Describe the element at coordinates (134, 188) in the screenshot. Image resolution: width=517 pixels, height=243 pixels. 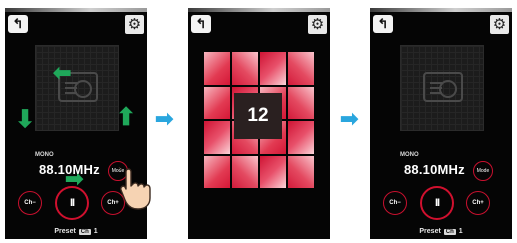
I see `tap-hand-icon` at that location.